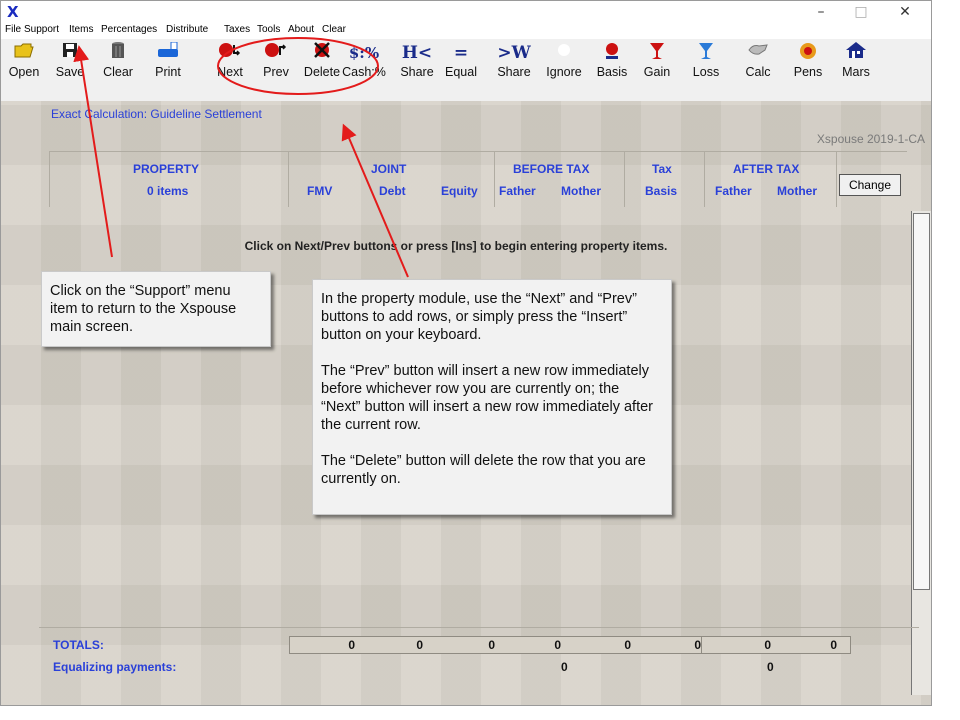 The height and width of the screenshot is (720, 960). I want to click on clear-button: Clear, so click(118, 64).